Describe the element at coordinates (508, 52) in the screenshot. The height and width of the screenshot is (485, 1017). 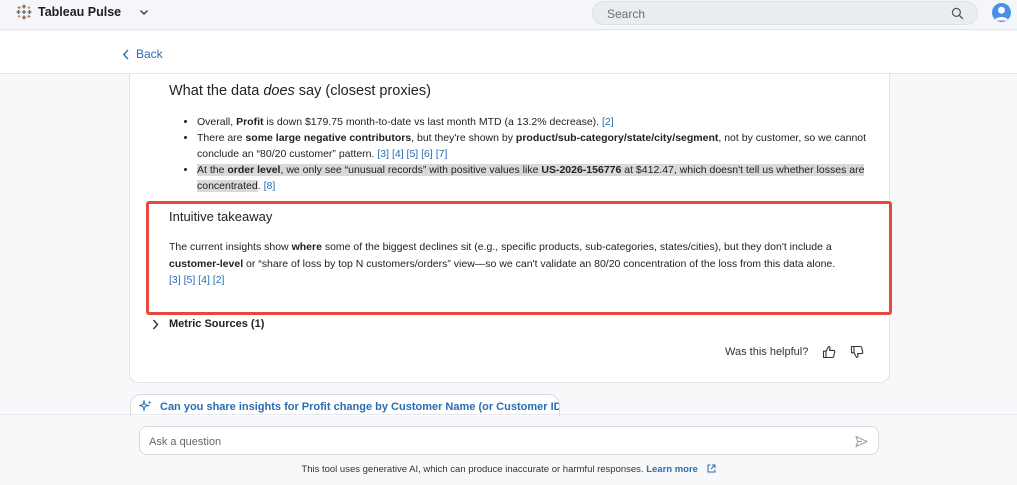
I see `page-header: Back` at that location.